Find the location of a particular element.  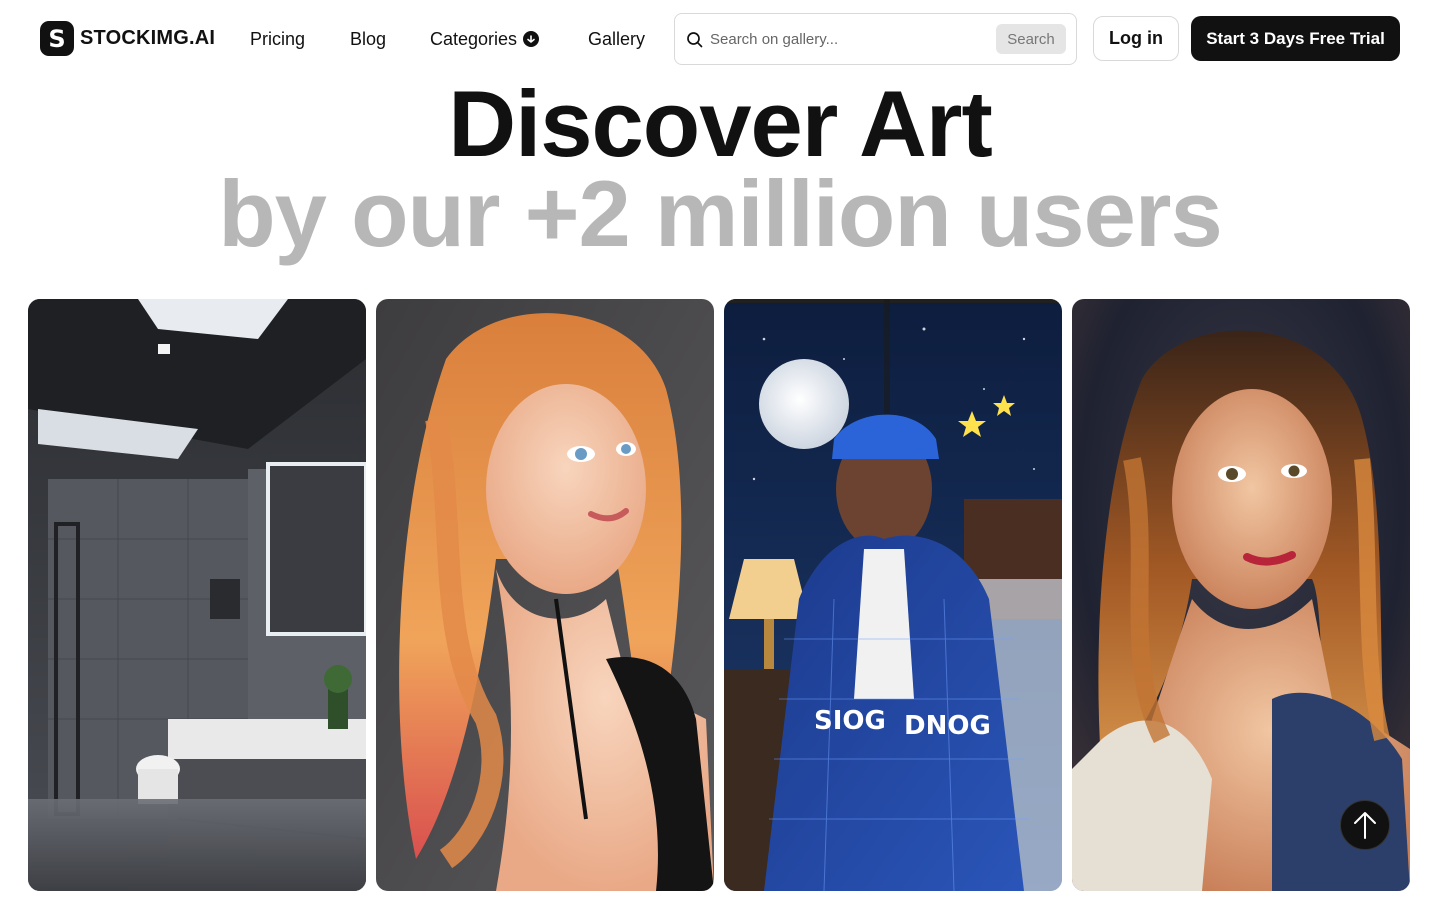

hero-subtitle: by our +2 million users is located at coordinates (720, 213).